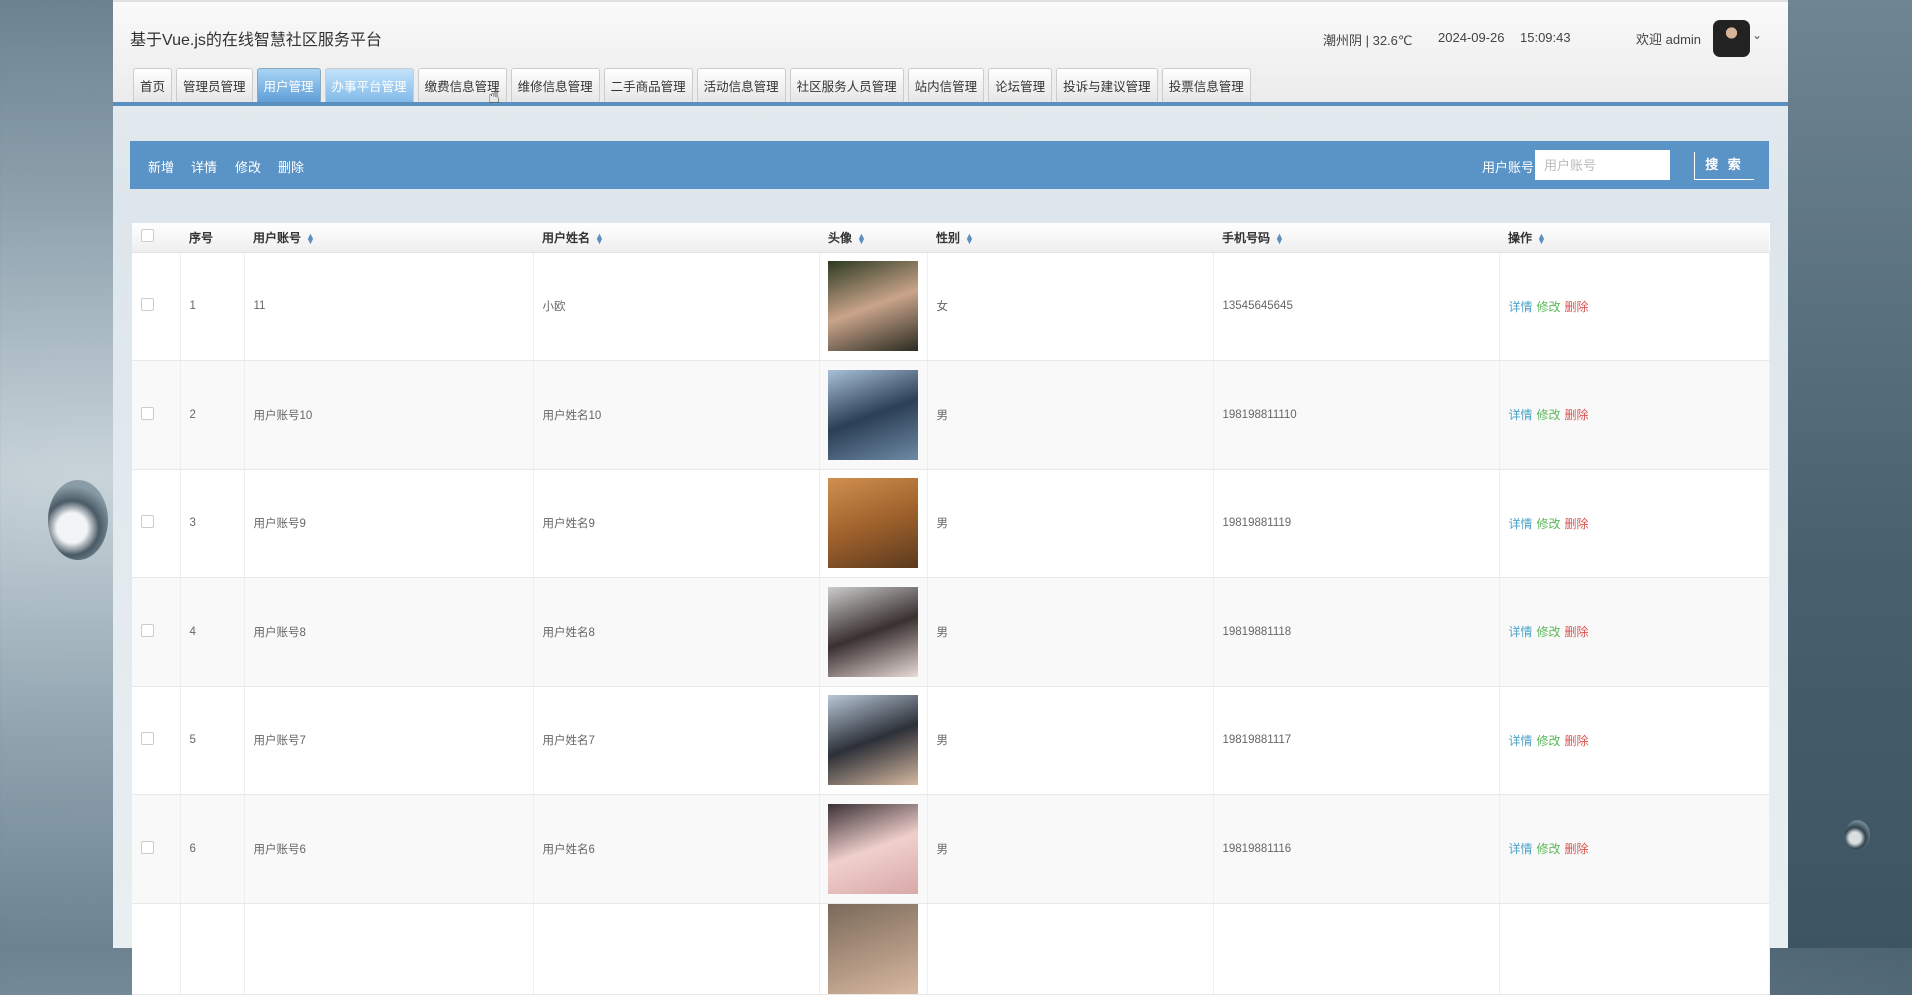 This screenshot has height=995, width=1912. I want to click on cell-account: 用户账号7, so click(389, 740).